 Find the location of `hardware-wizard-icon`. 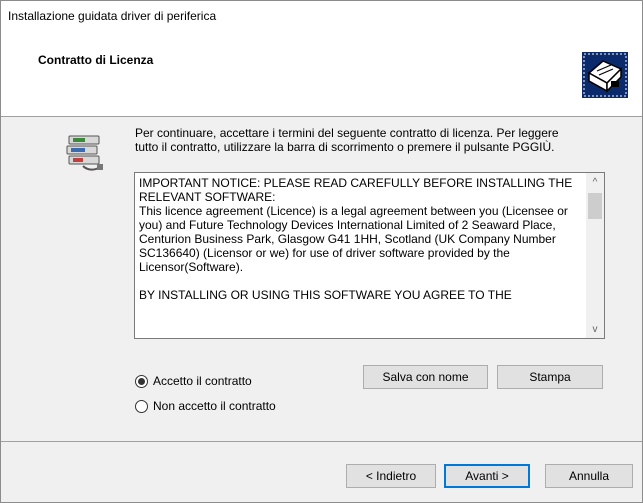

hardware-wizard-icon is located at coordinates (605, 75).